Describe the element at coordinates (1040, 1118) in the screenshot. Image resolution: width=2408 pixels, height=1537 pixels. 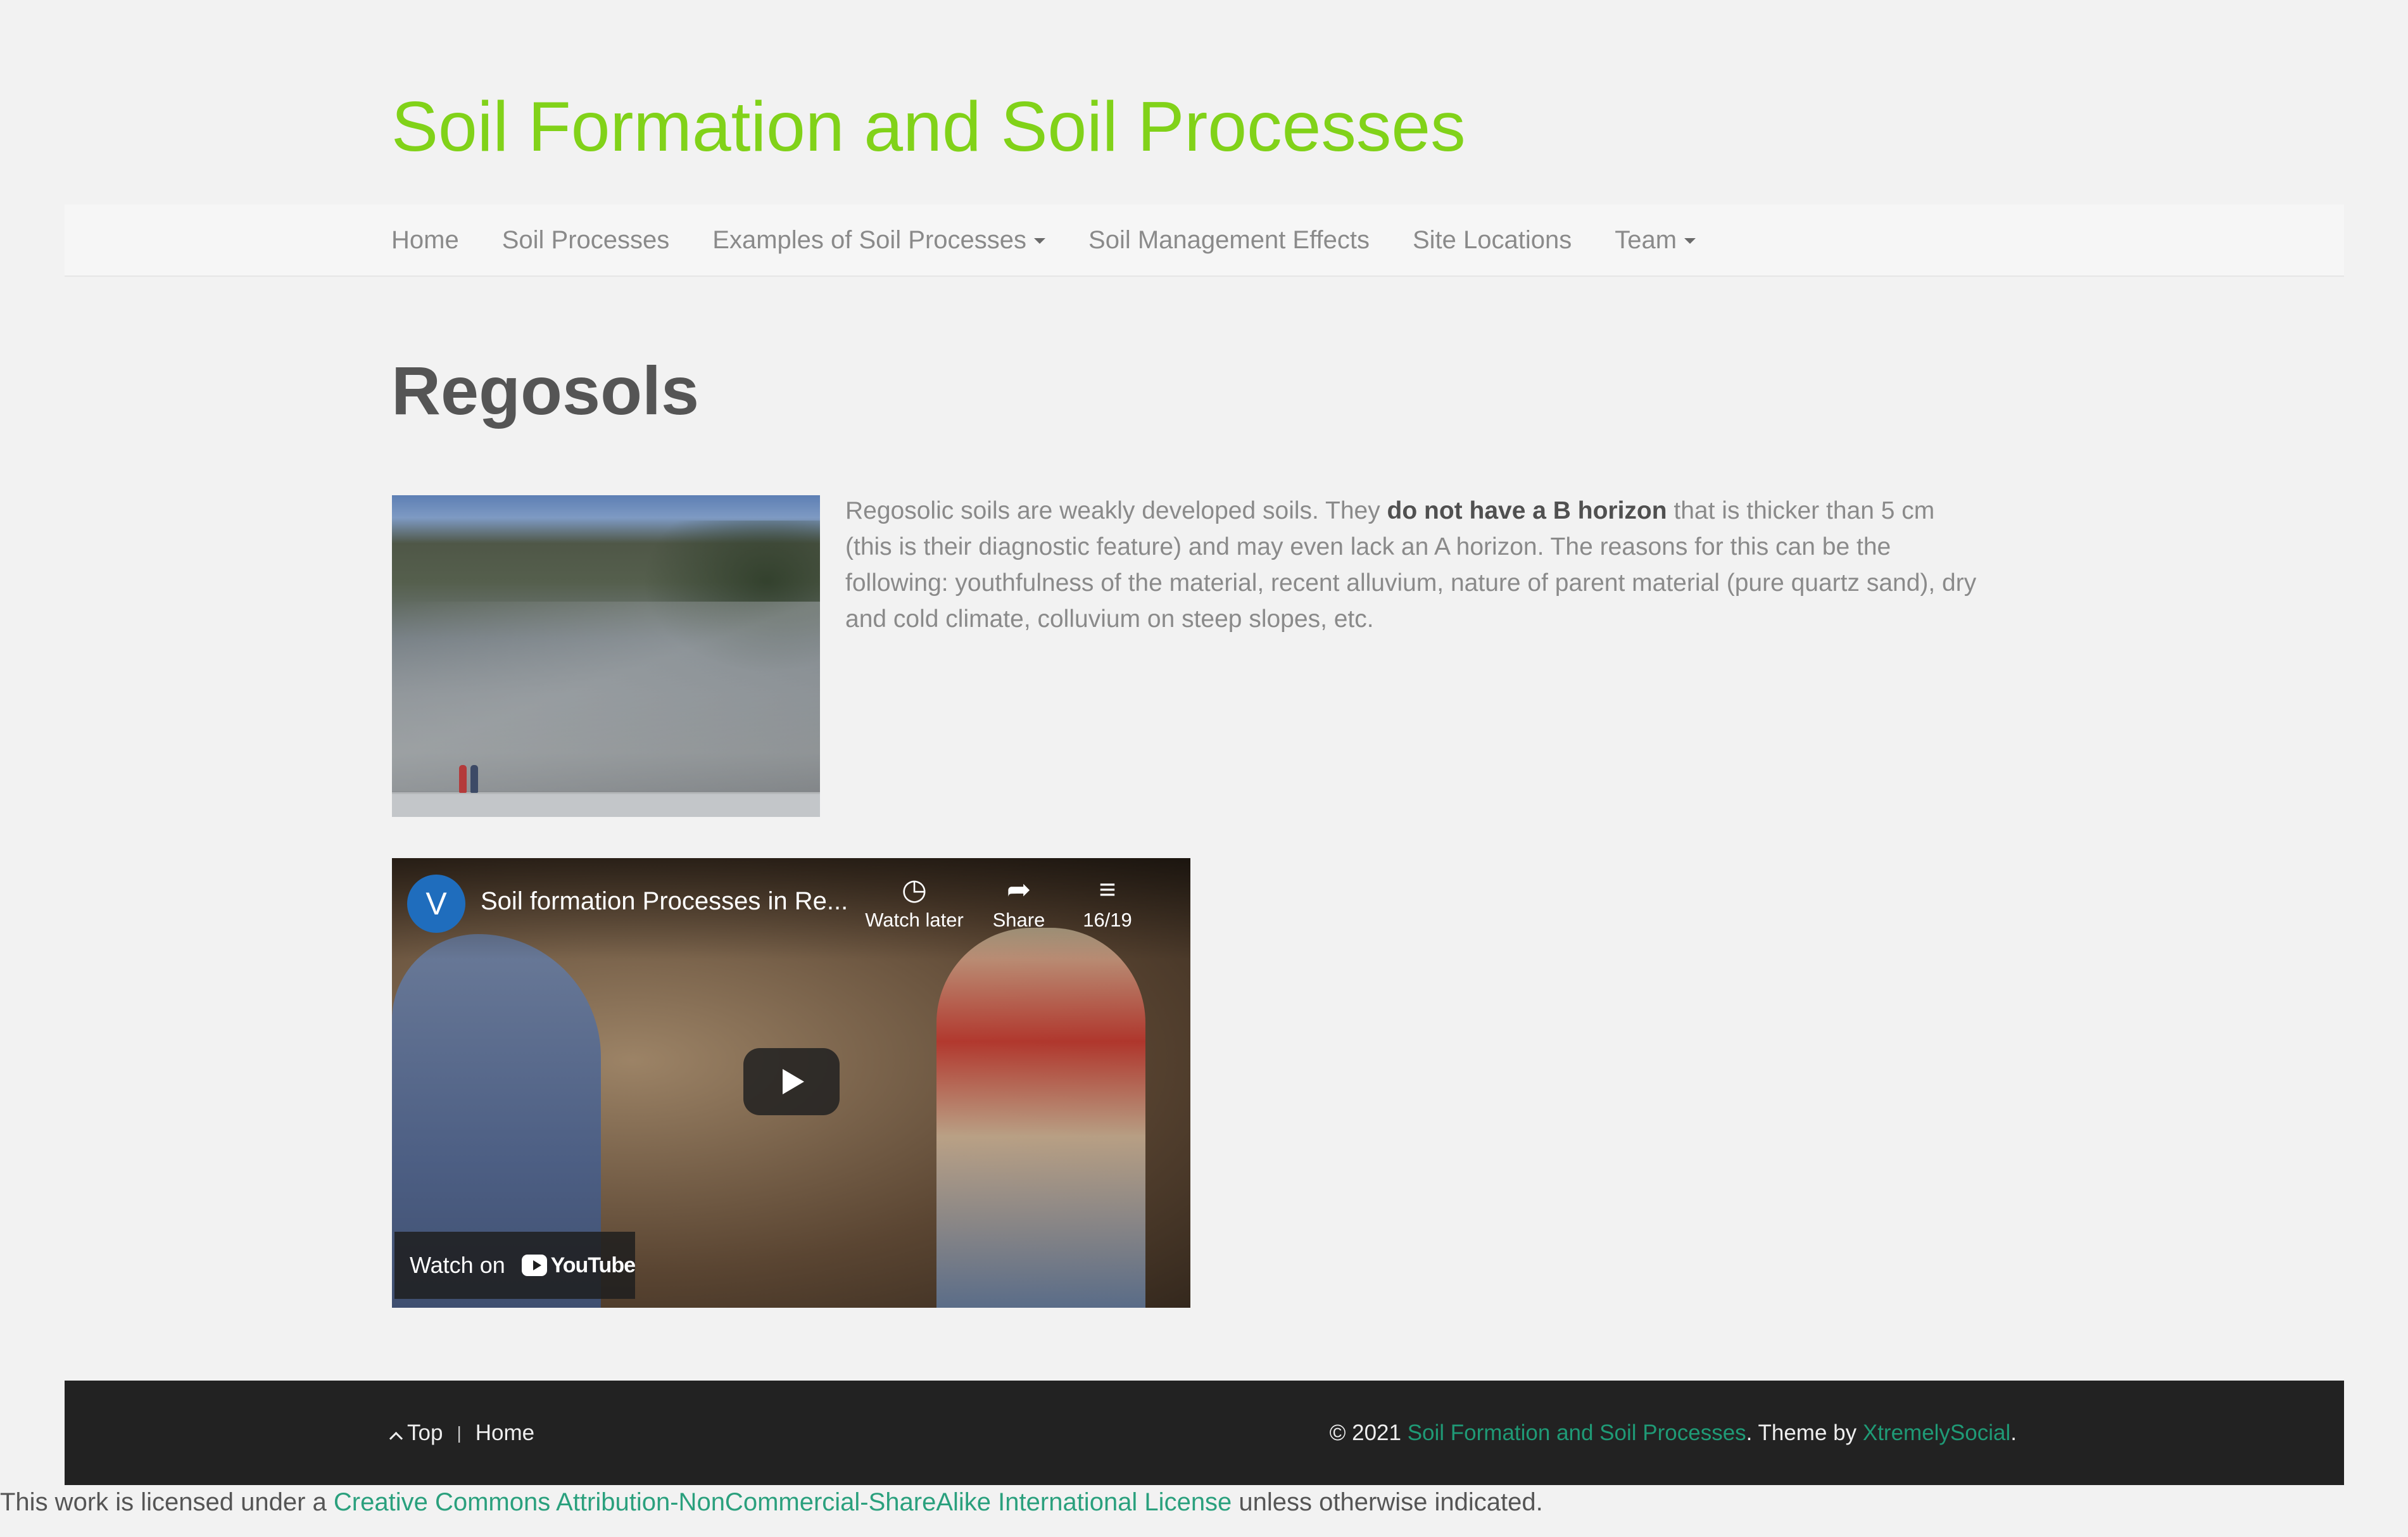
I see `video-person-right` at that location.